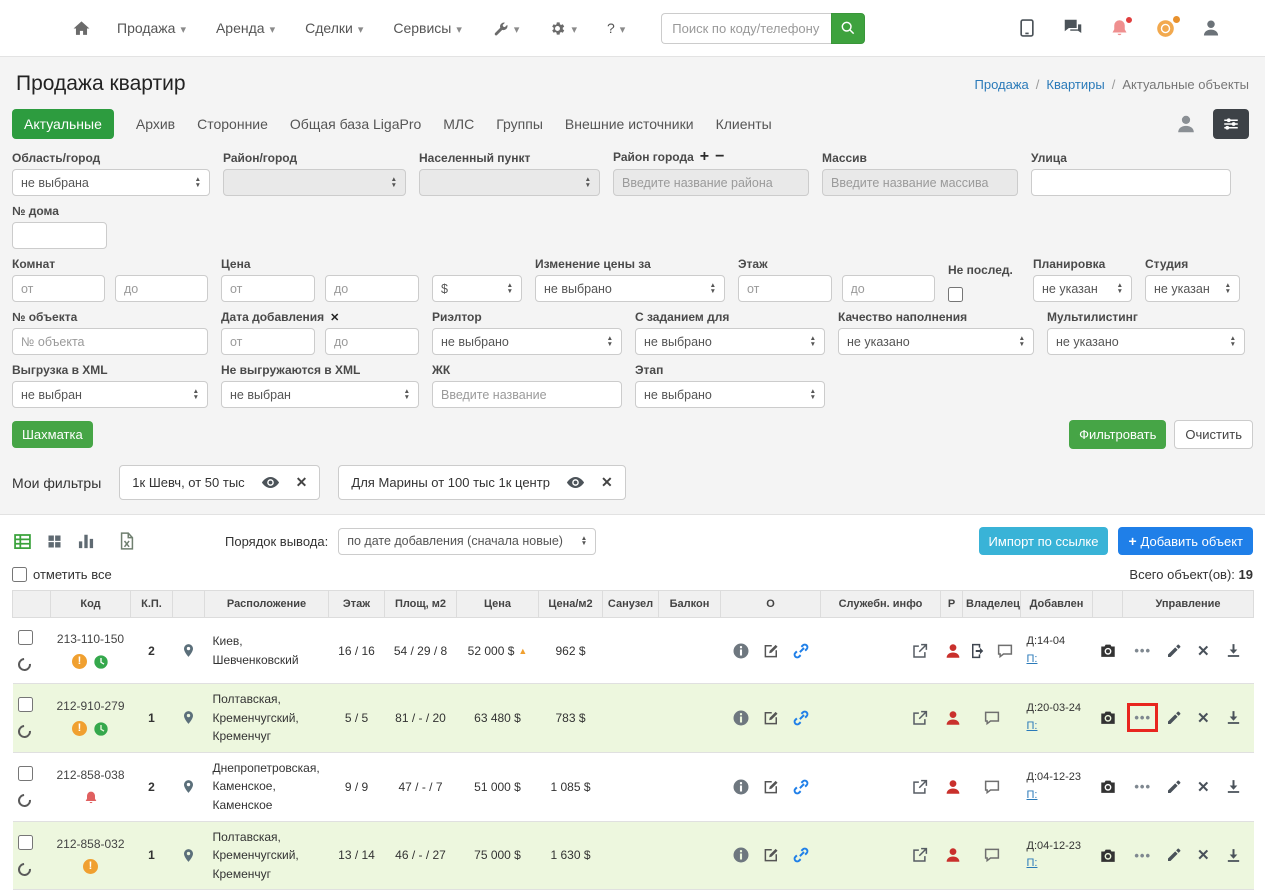 The height and width of the screenshot is (890, 1265). I want to click on house-number-input, so click(59, 235).